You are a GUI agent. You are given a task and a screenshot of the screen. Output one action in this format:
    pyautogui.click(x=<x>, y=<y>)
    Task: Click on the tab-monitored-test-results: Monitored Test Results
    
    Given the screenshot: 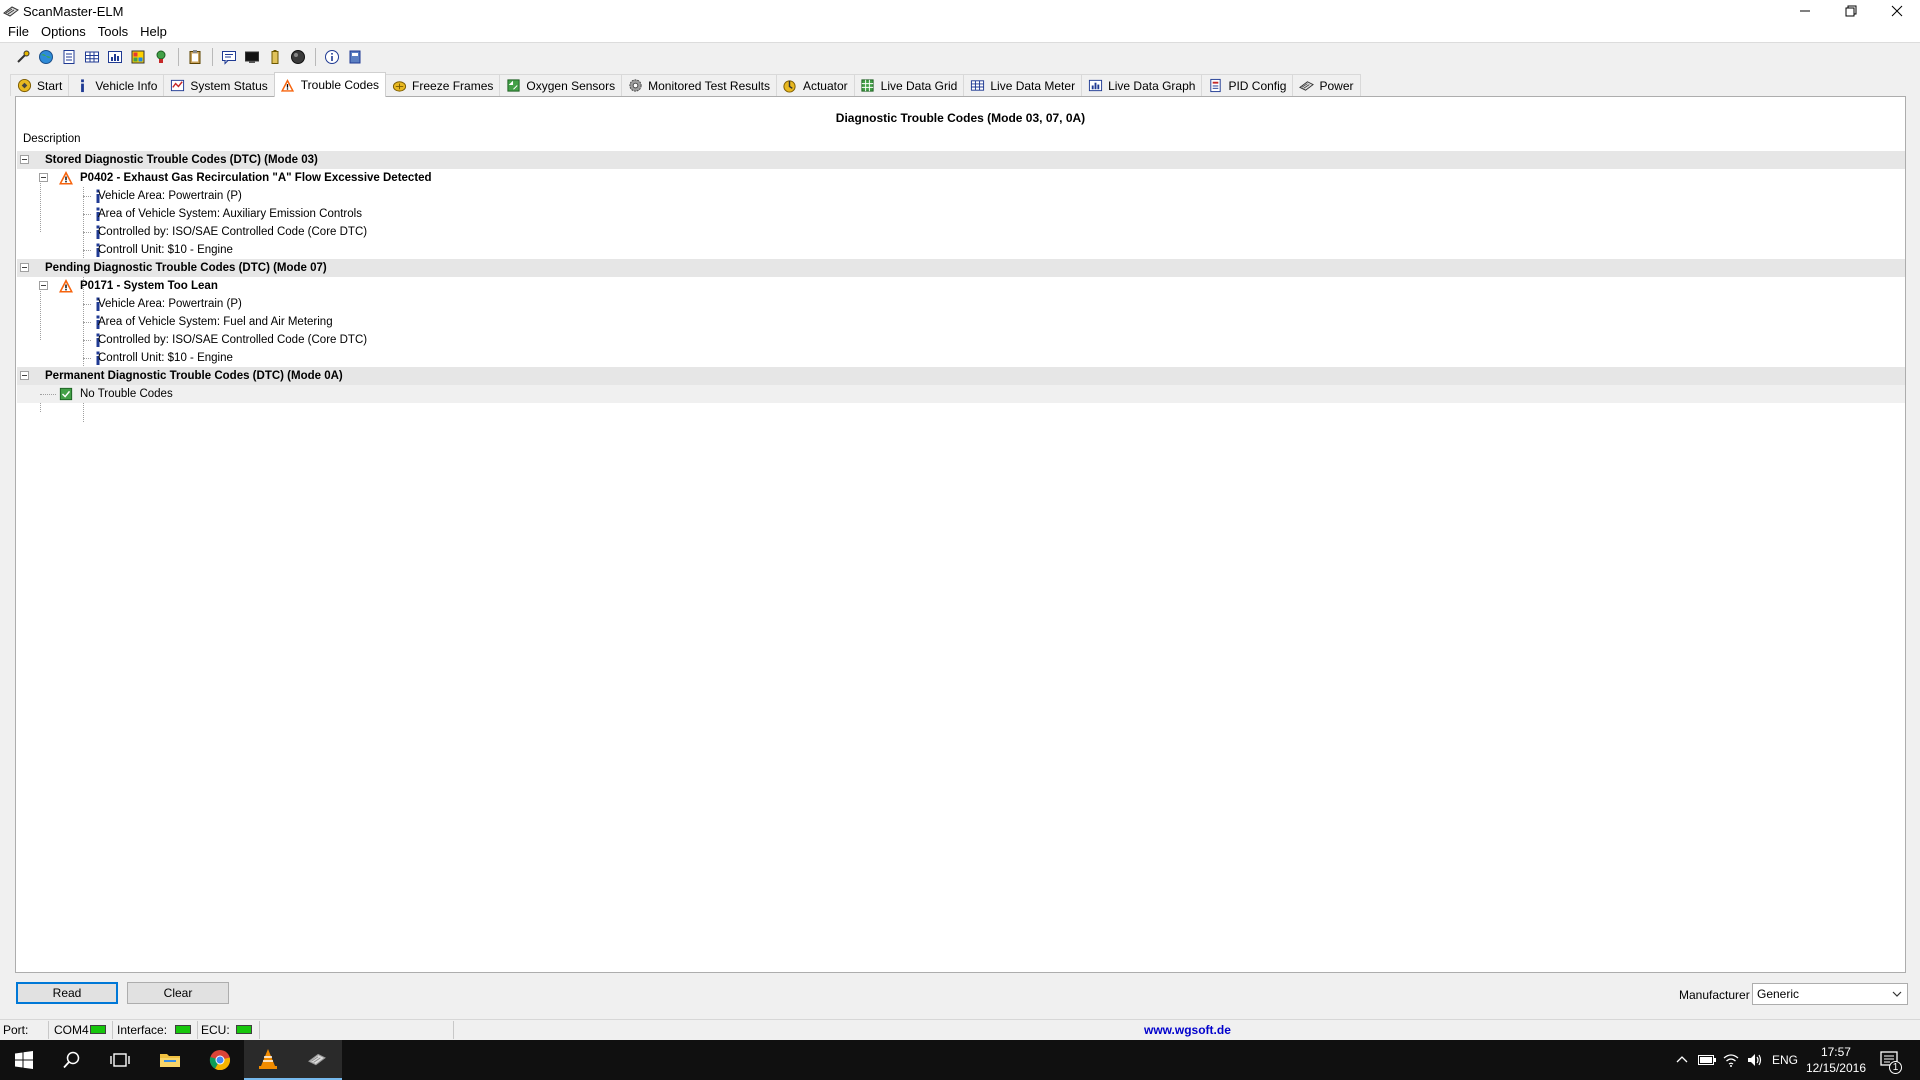 What is the action you would take?
    pyautogui.click(x=699, y=85)
    